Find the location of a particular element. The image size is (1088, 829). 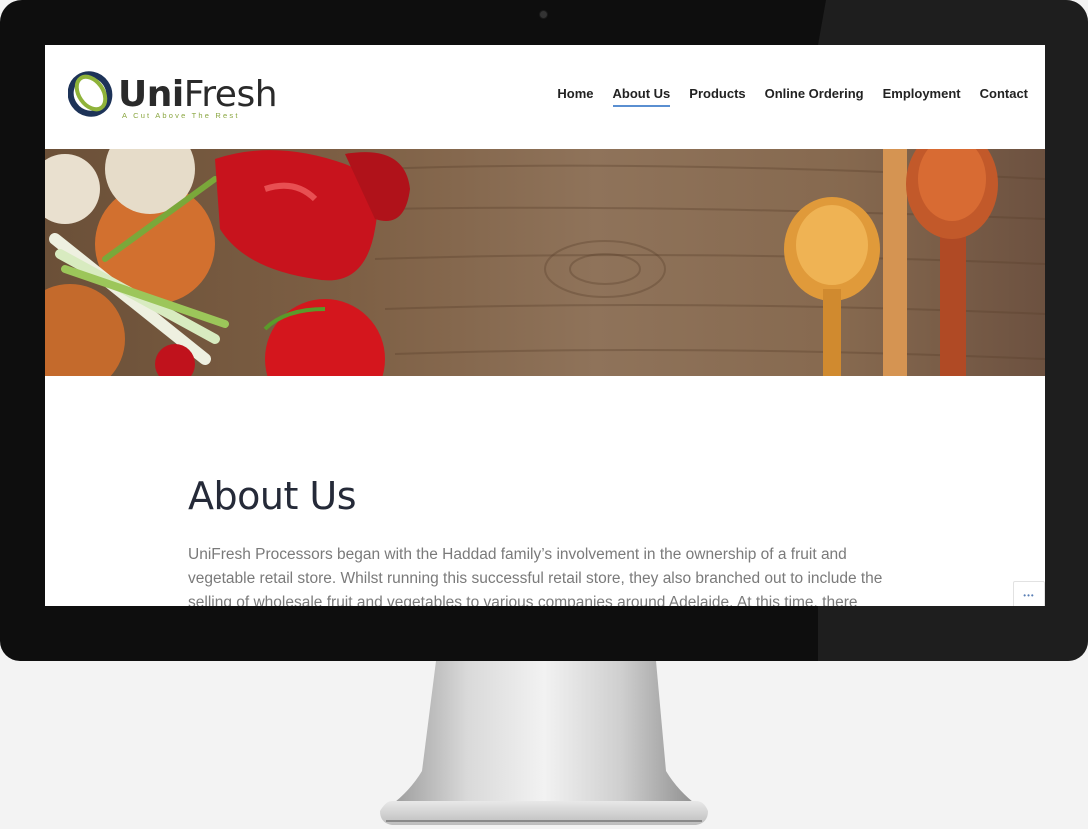

ellipsis-icon: ••• is located at coordinates (1029, 595).